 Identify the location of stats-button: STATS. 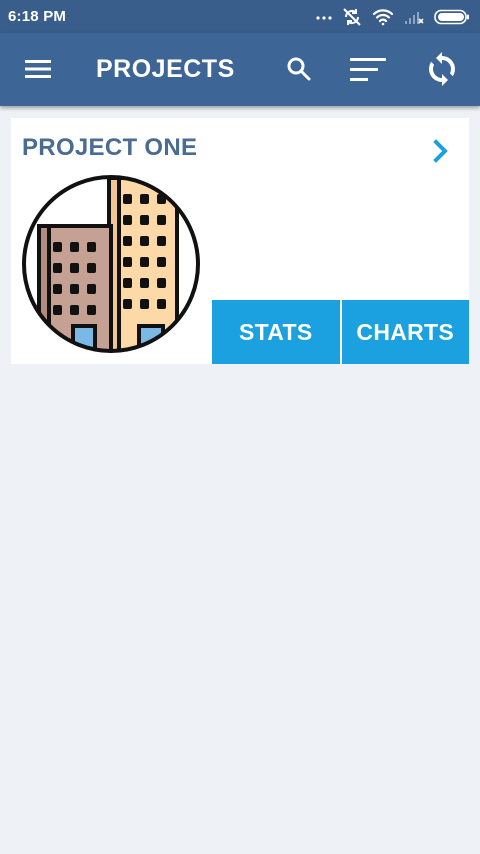
(276, 332).